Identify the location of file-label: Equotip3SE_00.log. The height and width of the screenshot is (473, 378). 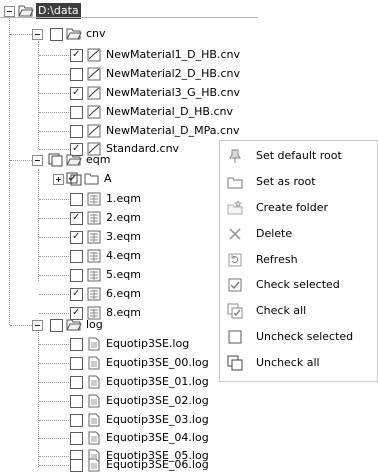
(157, 362).